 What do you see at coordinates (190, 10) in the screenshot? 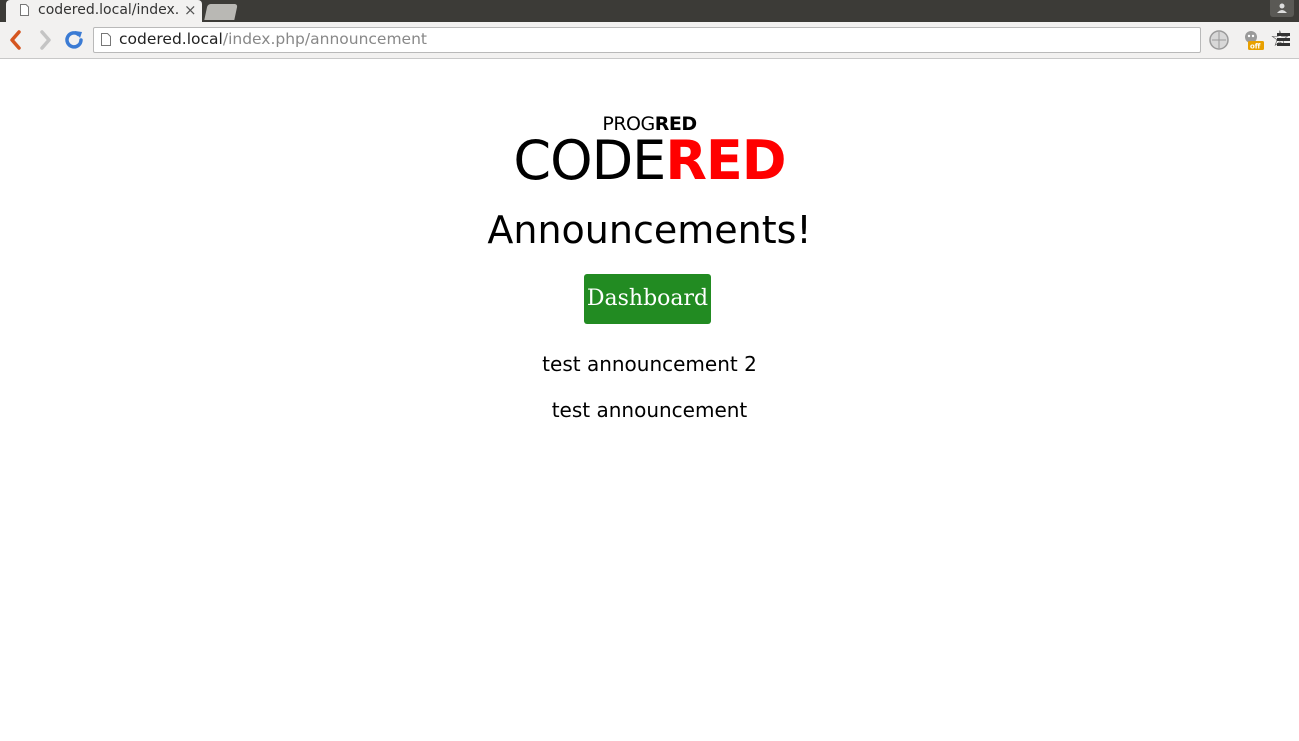
I see `close-tab-icon: ×` at bounding box center [190, 10].